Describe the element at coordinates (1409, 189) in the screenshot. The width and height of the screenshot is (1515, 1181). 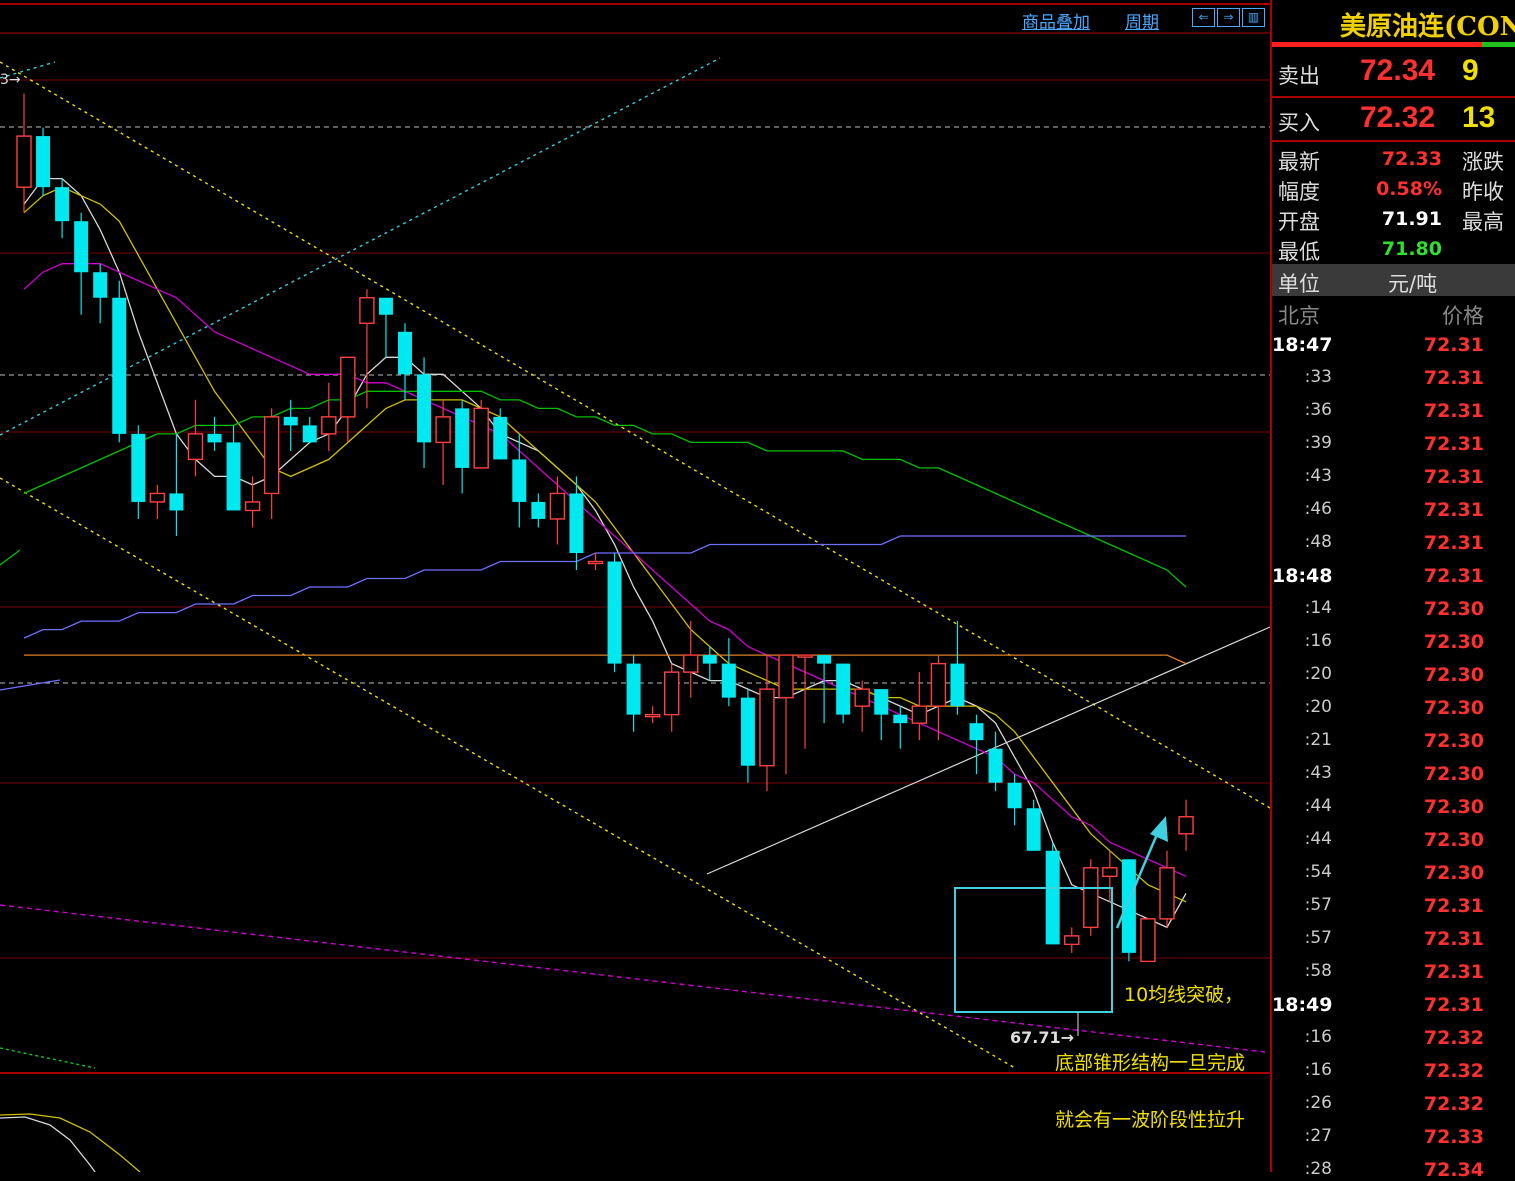
I see `stat-value: 0.58%` at that location.